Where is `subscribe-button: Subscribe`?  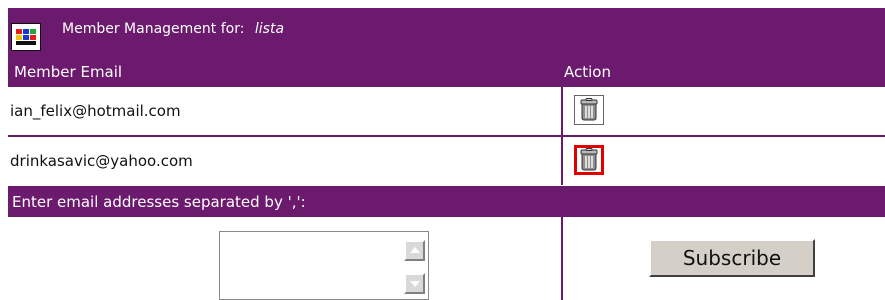 subscribe-button: Subscribe is located at coordinates (732, 258).